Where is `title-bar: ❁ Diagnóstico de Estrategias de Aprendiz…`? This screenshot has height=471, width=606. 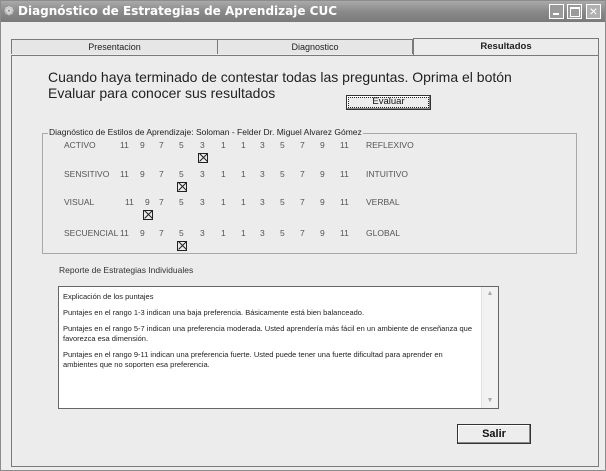
title-bar: ❁ Diagnóstico de Estrategias de Aprendiz… is located at coordinates (303, 11).